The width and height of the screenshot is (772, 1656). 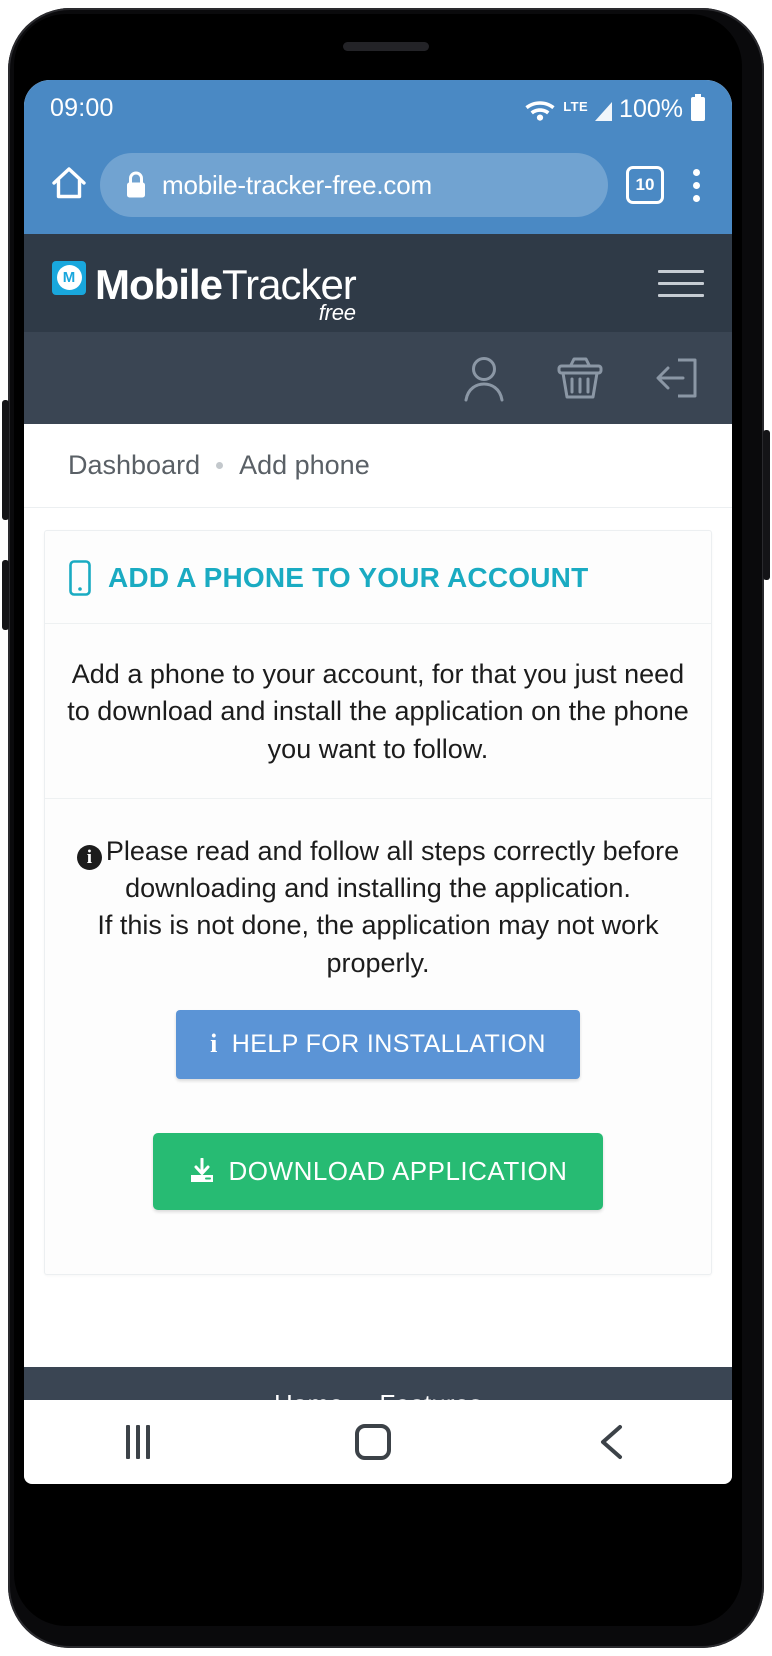 What do you see at coordinates (540, 110) in the screenshot?
I see `wifi-icon` at bounding box center [540, 110].